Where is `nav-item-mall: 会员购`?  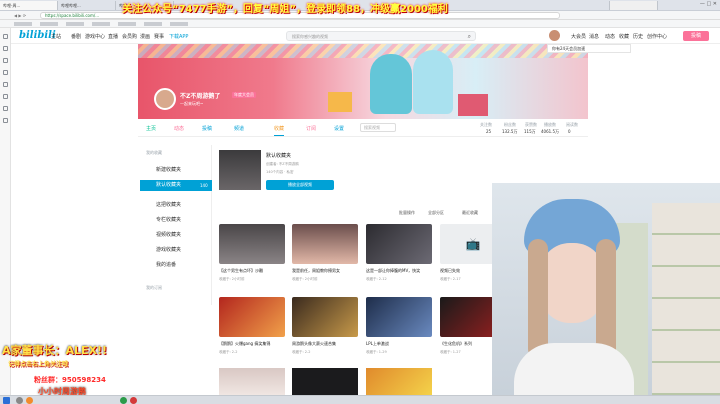
nav-item-mall: 会员购 is located at coordinates (129, 36).